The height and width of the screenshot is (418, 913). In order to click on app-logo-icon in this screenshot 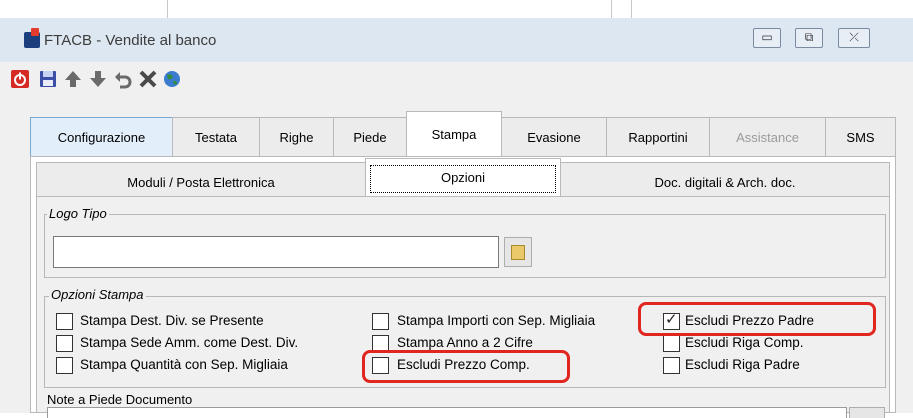, I will do `click(32, 38)`.